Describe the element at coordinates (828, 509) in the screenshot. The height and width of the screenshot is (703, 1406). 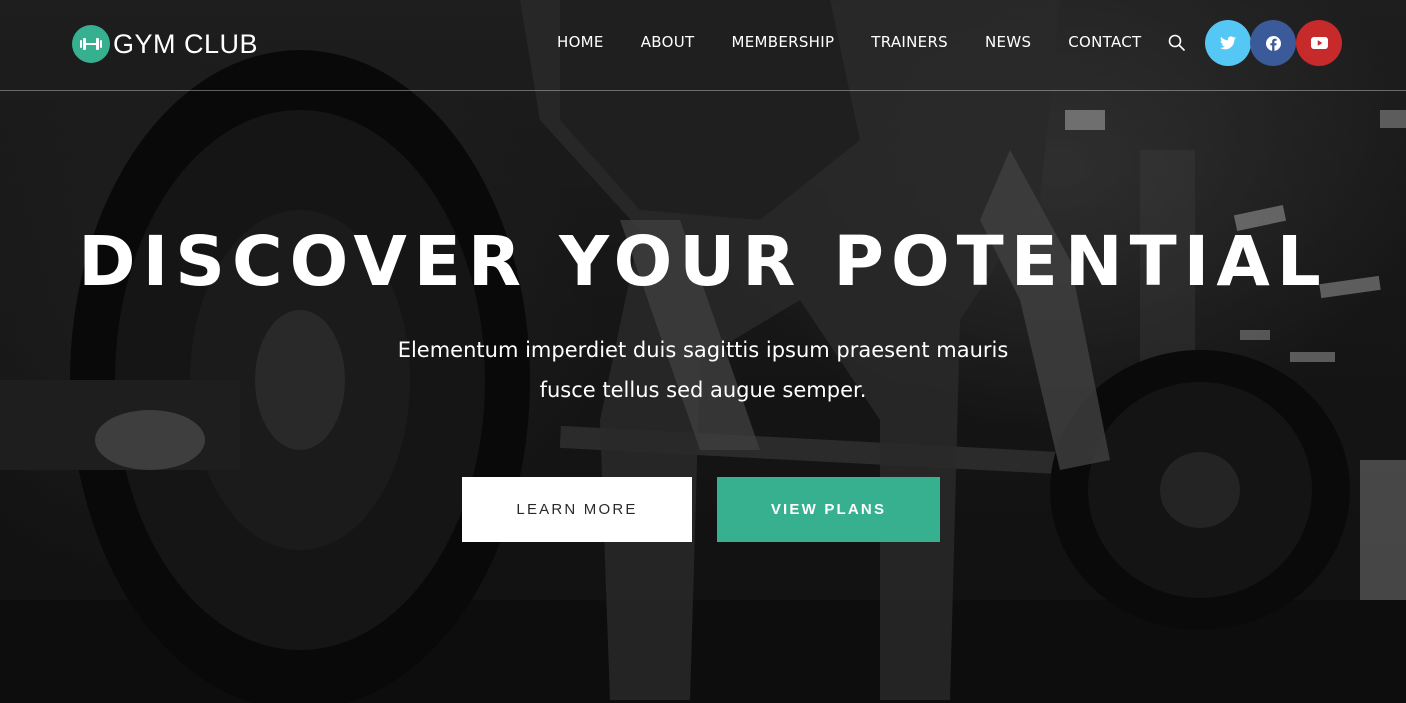
I see `view-plans-button: VIEW PLANS` at that location.